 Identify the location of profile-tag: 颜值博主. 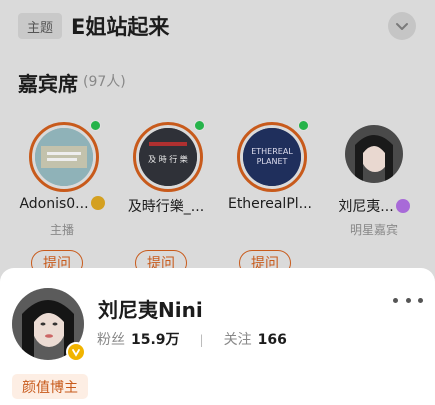
(50, 386).